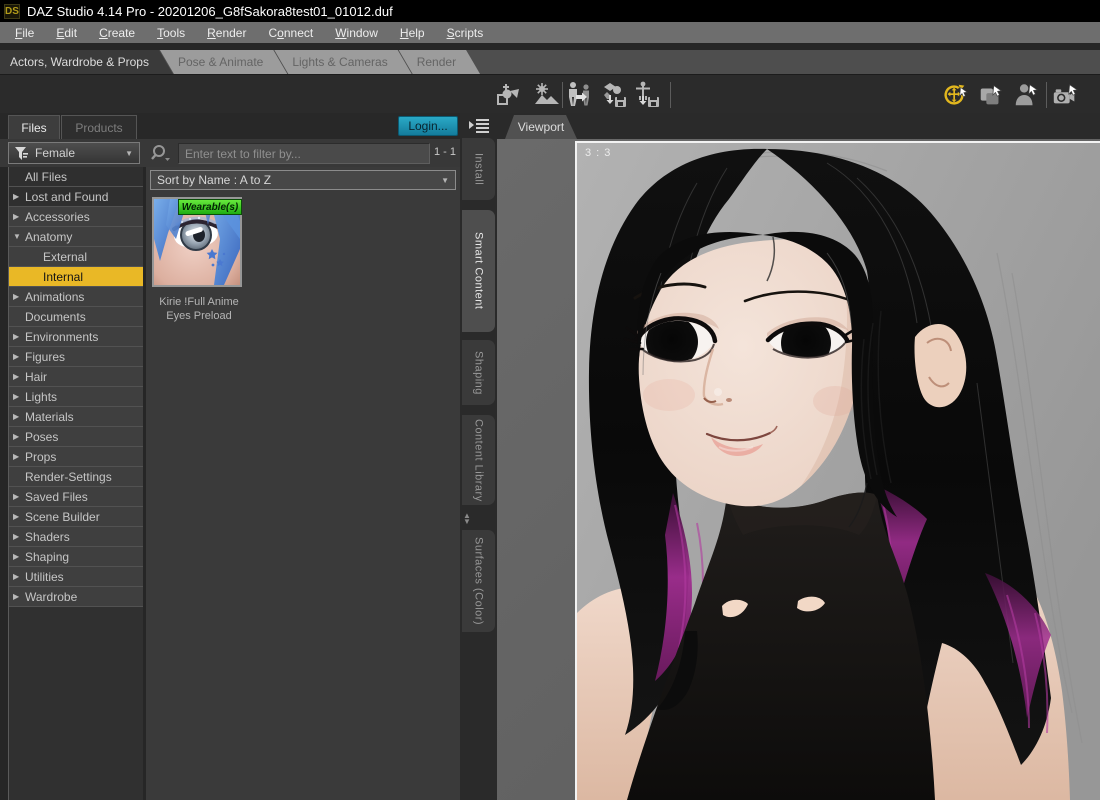 Image resolution: width=1100 pixels, height=800 pixels. I want to click on filter-row: Female ▼ 1 - 1, so click(230, 153).